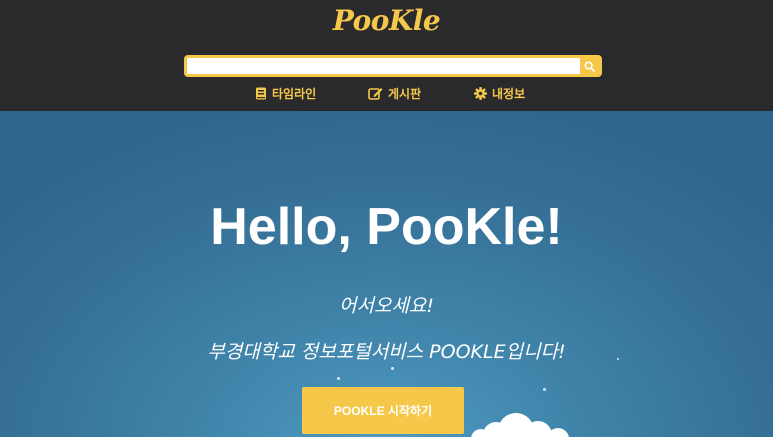  Describe the element at coordinates (386, 20) in the screenshot. I see `pookle-logo: PooKle` at that location.